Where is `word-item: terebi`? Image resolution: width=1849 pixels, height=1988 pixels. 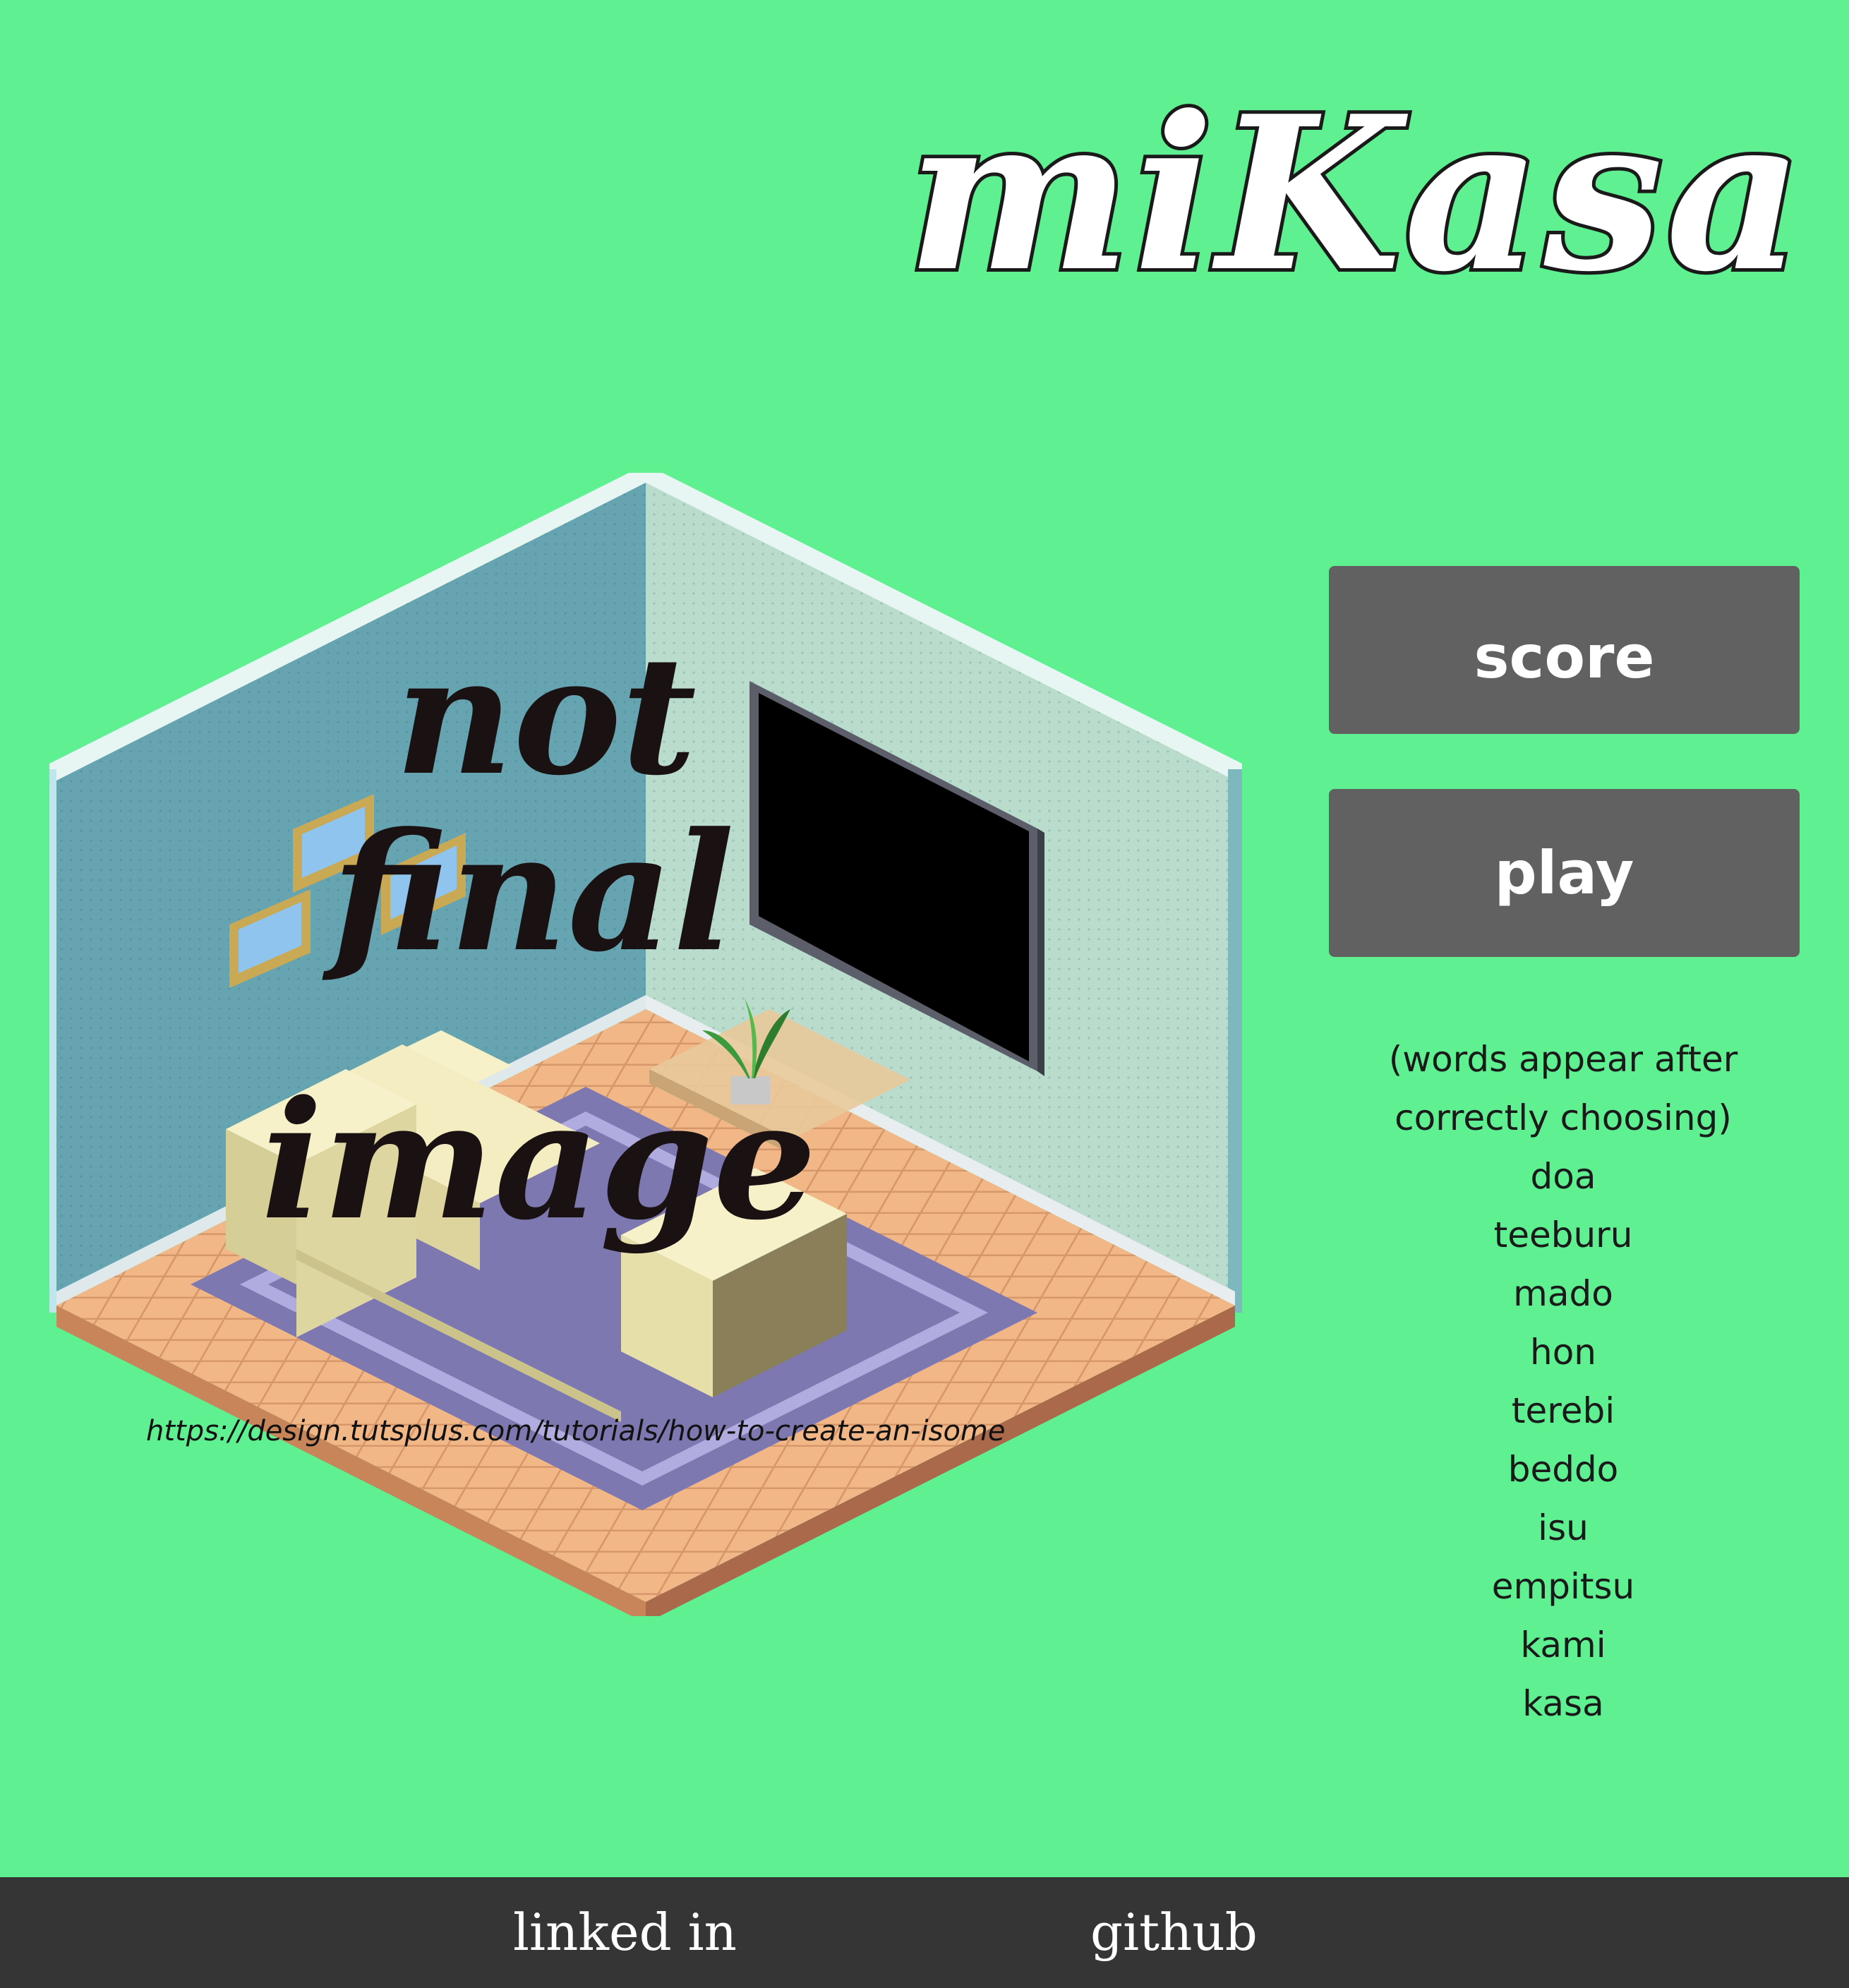 word-item: terebi is located at coordinates (1563, 1410).